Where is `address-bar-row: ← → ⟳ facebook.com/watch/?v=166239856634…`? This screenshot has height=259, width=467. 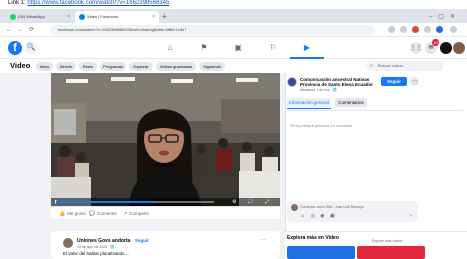
address-bar-row: ← → ⟳ facebook.com/watch/?v=166239856634… is located at coordinates (233, 30).